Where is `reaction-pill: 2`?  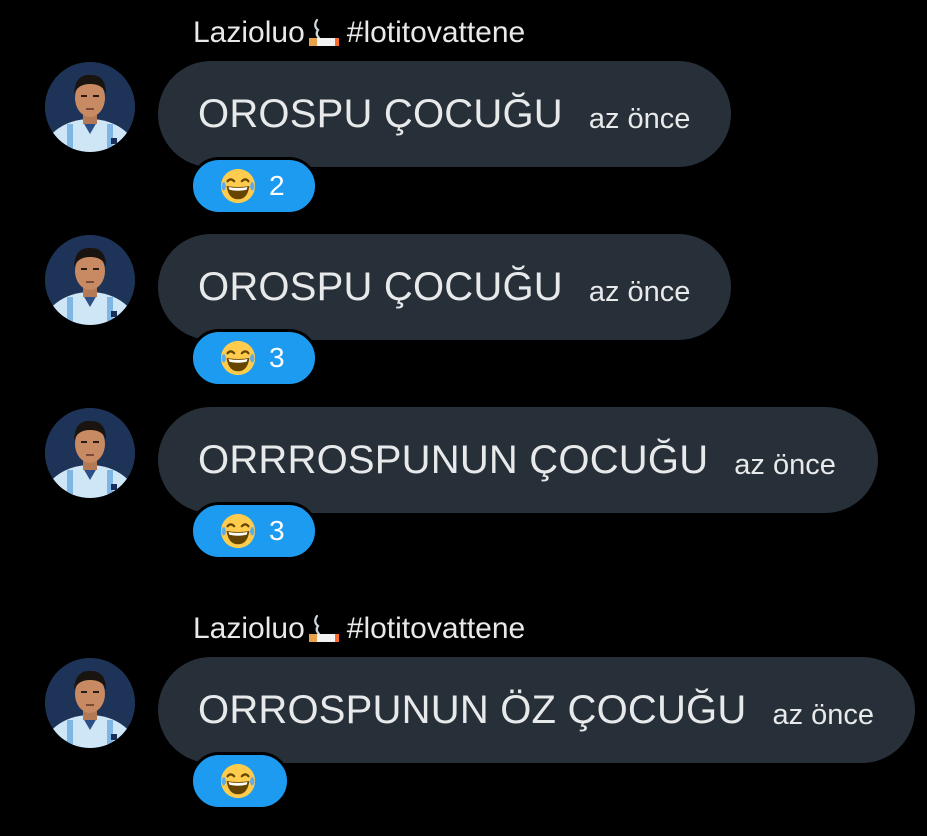 reaction-pill: 2 is located at coordinates (254, 186).